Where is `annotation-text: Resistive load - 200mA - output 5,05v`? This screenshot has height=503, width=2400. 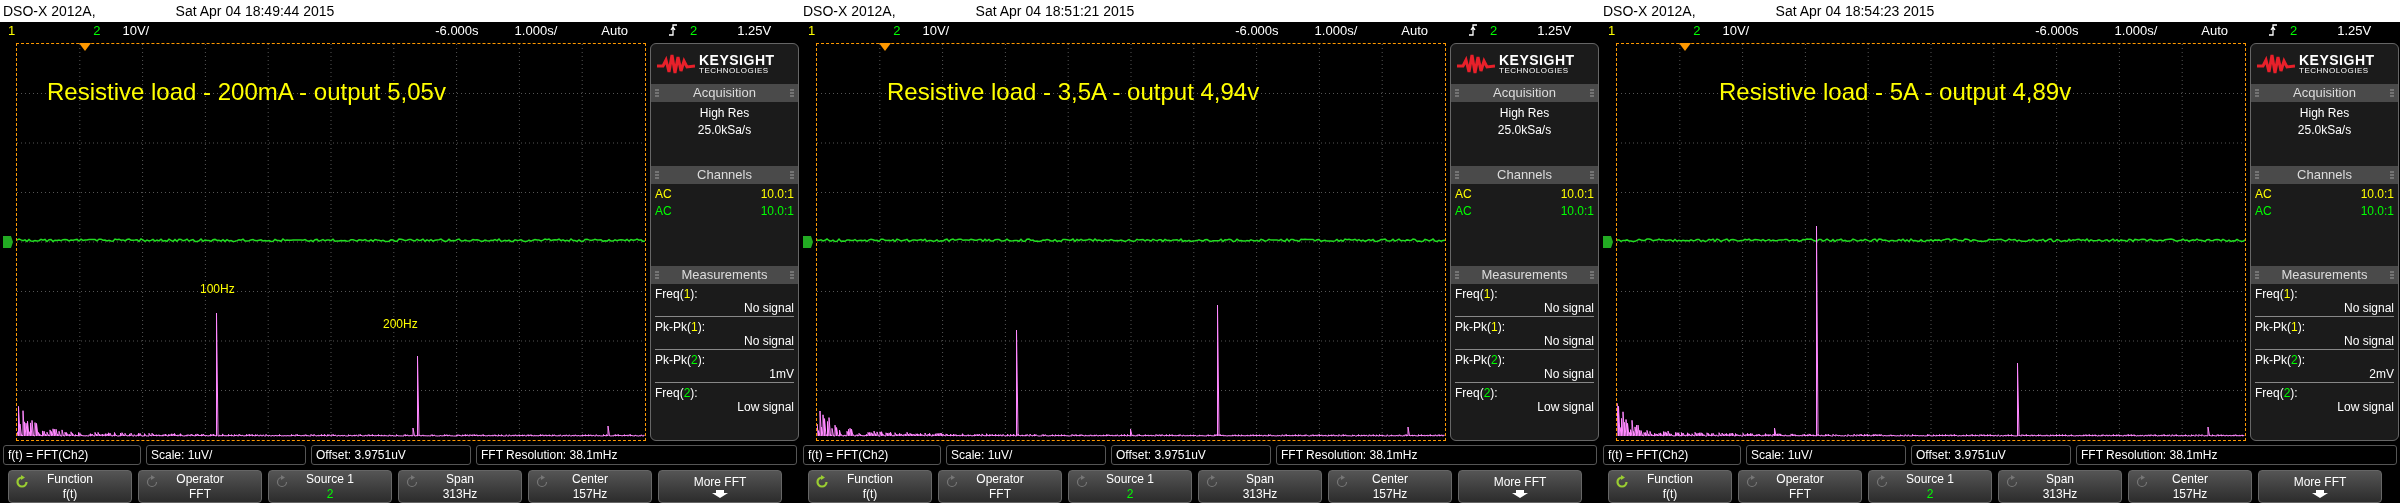 annotation-text: Resistive load - 200mA - output 5,05v is located at coordinates (246, 91).